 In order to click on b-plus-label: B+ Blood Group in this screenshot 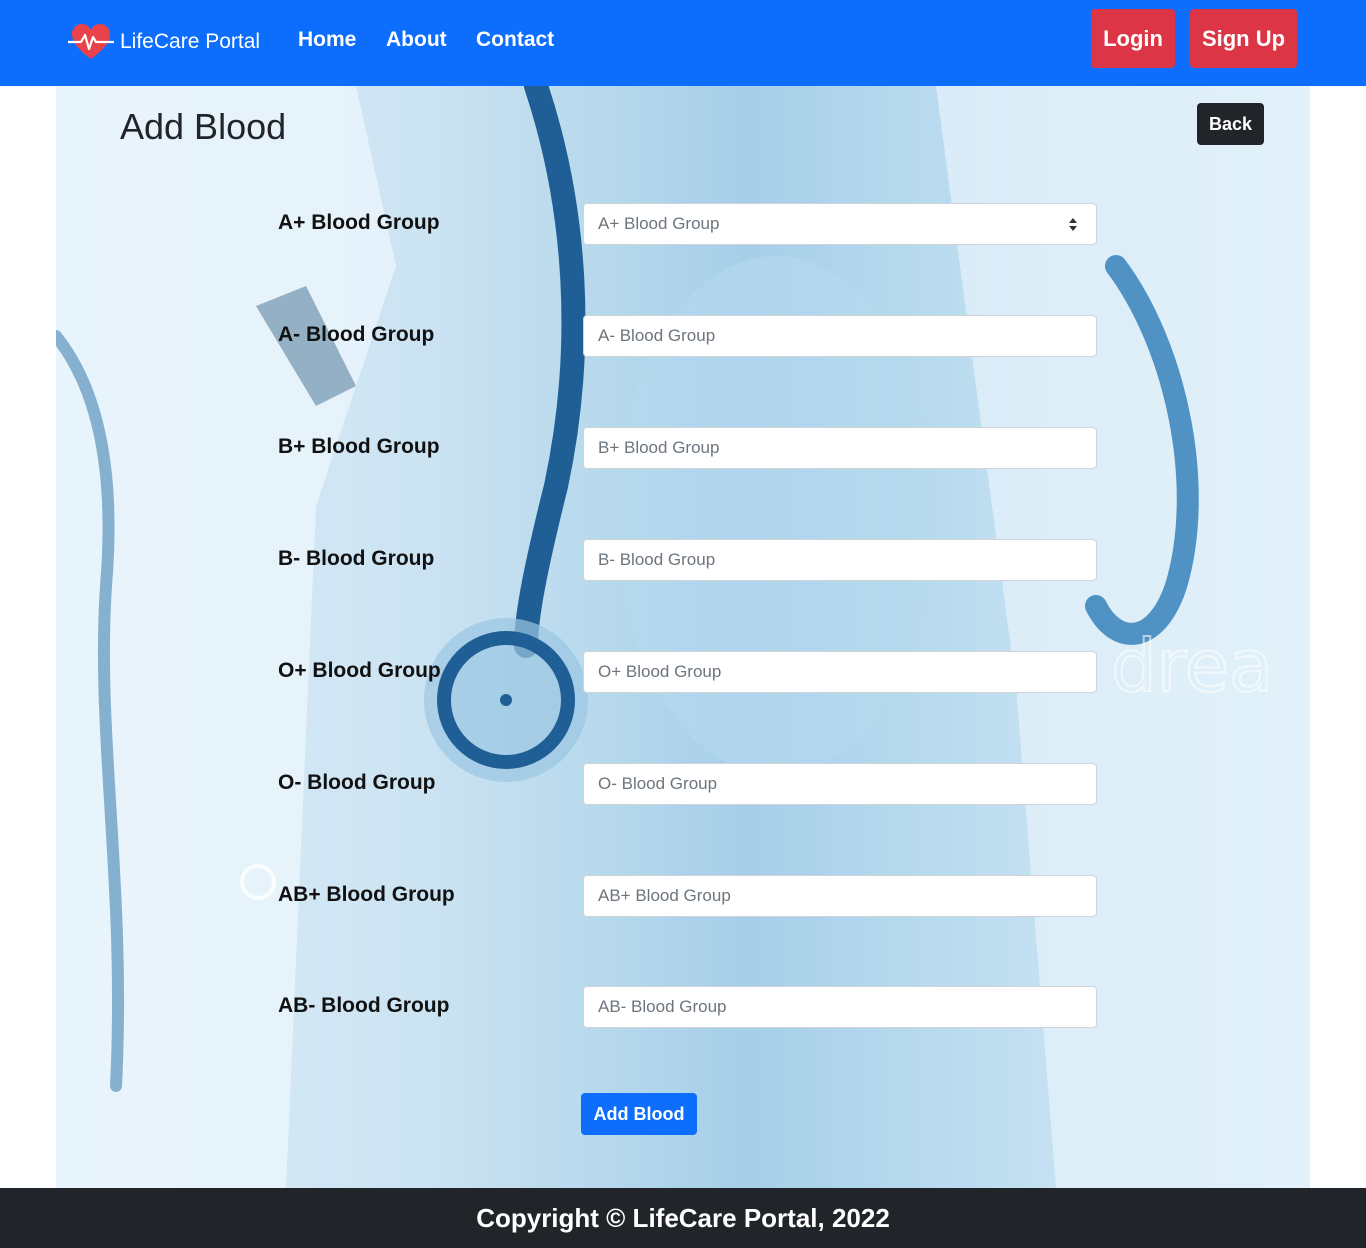, I will do `click(359, 446)`.